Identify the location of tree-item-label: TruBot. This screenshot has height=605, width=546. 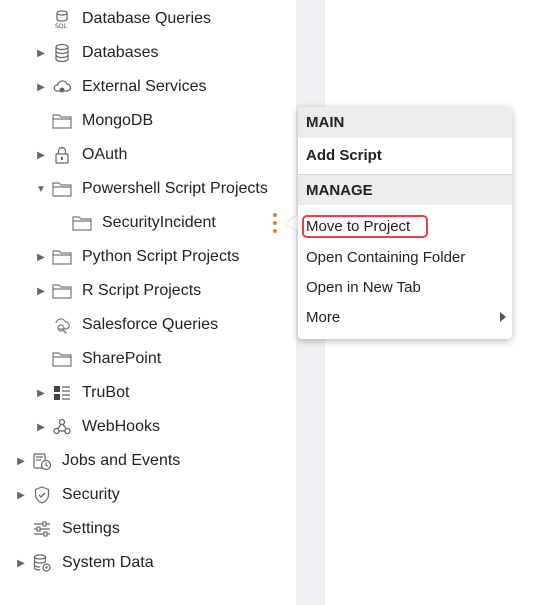
(106, 392).